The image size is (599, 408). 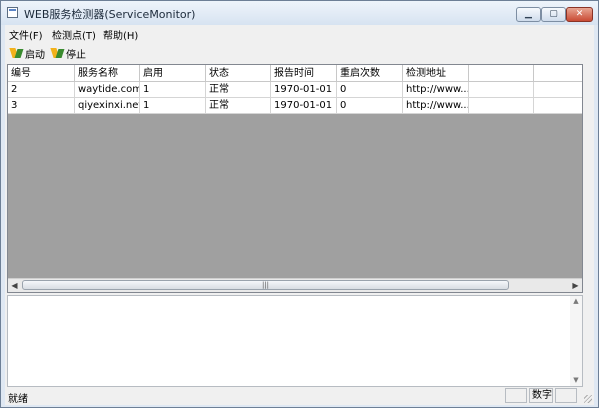 What do you see at coordinates (436, 73) in the screenshot?
I see `column-header-url: 检测地址` at bounding box center [436, 73].